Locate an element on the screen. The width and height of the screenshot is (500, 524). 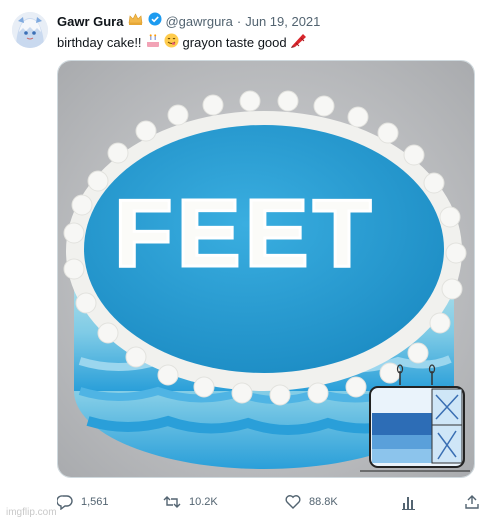
tweet-header: Gawr Gura @gawrgura · Jun 19, 2021 is located at coordinates (188, 21).